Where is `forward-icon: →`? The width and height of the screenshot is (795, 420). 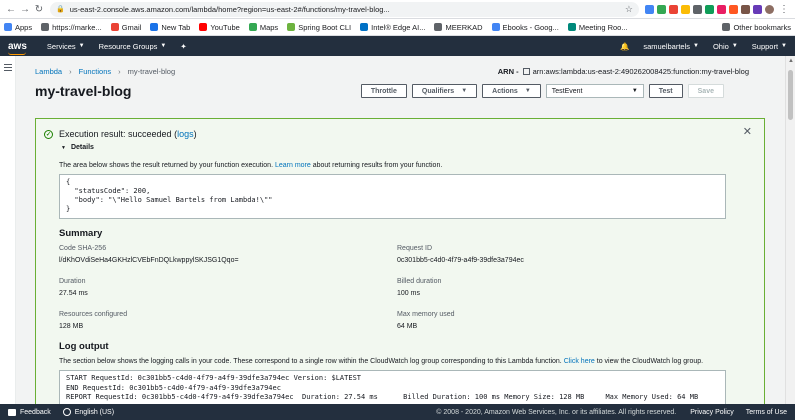 forward-icon: → is located at coordinates (25, 9).